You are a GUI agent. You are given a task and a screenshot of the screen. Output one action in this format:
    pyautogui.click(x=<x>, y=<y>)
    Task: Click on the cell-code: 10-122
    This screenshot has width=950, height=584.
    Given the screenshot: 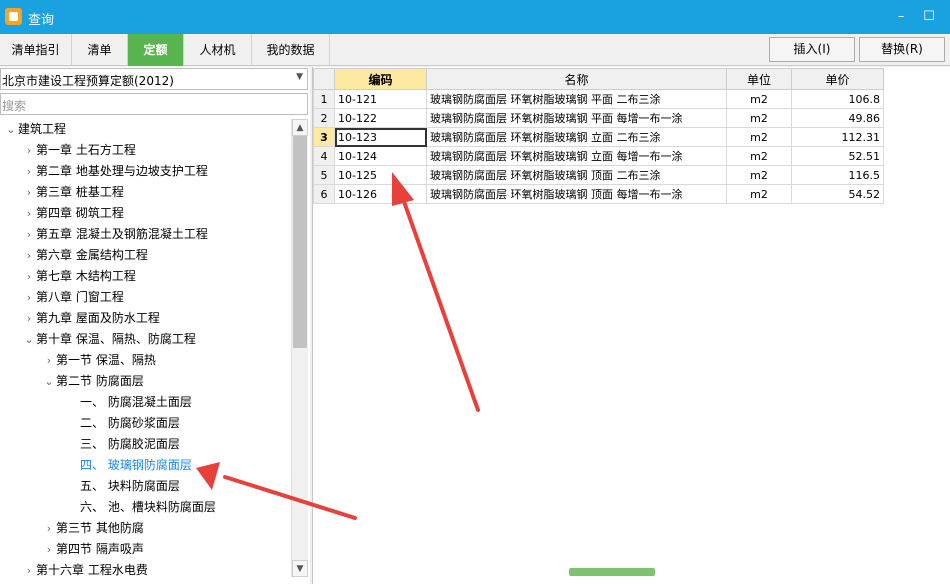 What is the action you would take?
    pyautogui.click(x=380, y=118)
    